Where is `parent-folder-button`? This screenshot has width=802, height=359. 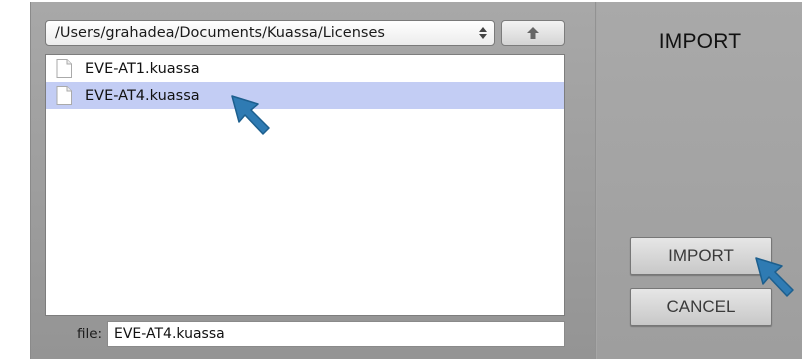 parent-folder-button is located at coordinates (533, 33).